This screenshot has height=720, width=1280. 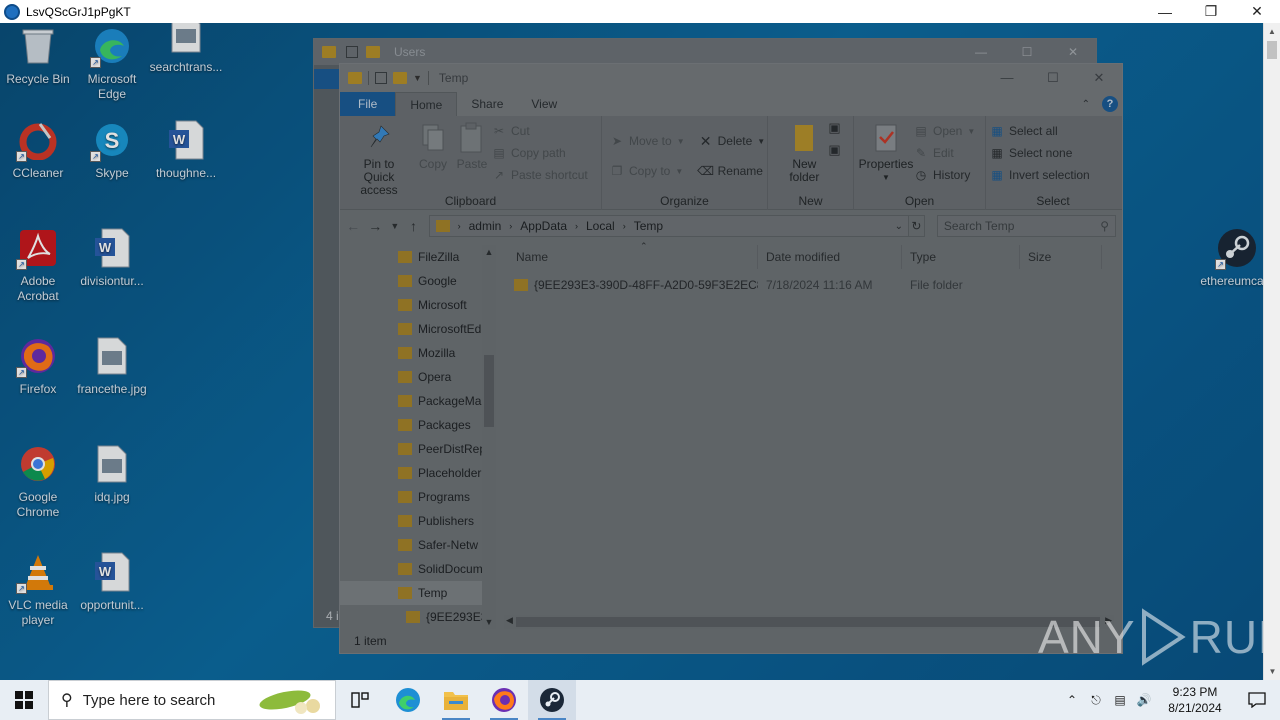 What do you see at coordinates (544, 104) in the screenshot?
I see `tab-view: View` at bounding box center [544, 104].